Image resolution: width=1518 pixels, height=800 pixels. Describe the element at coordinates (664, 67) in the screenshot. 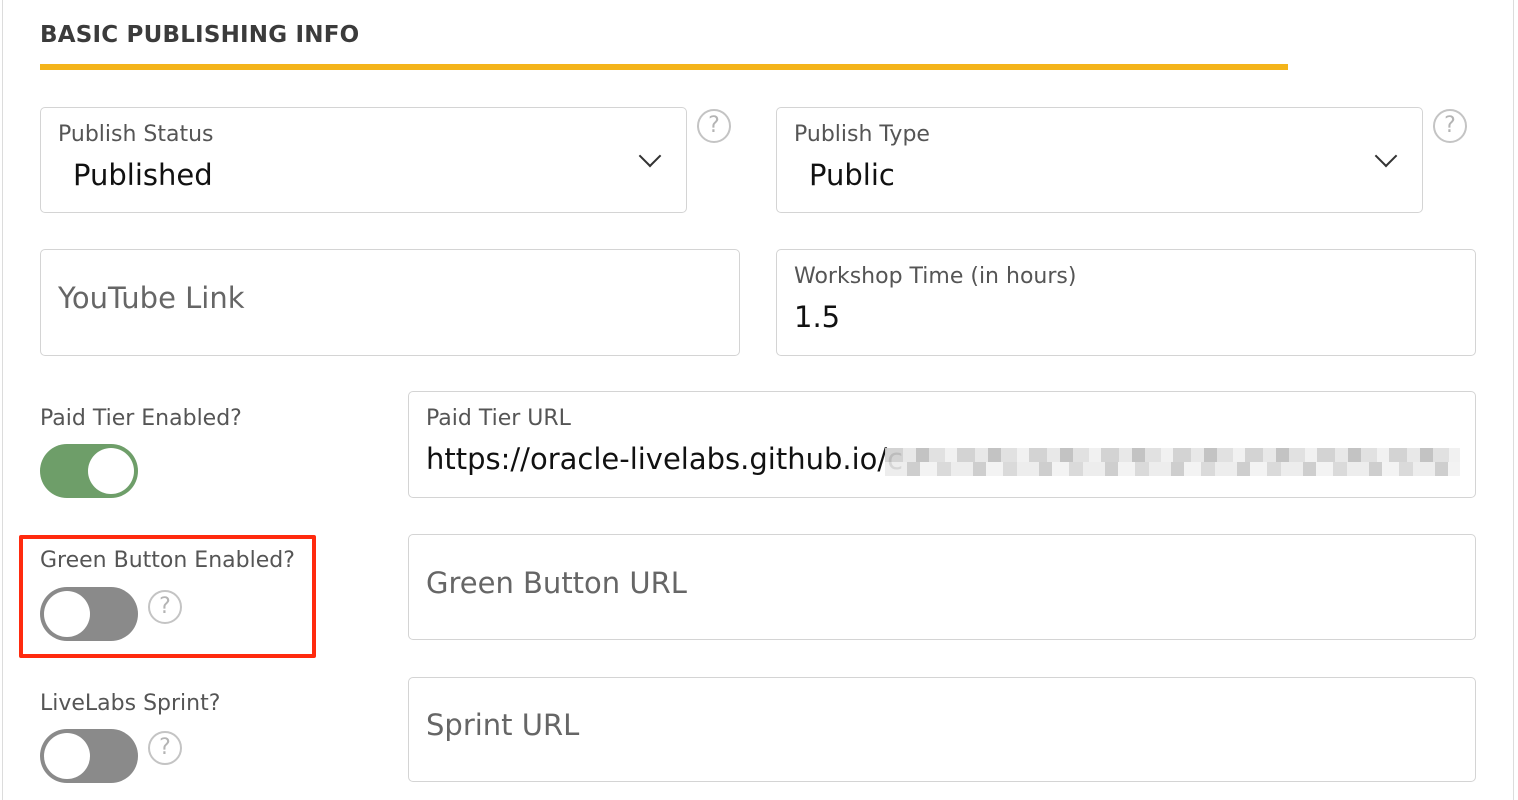

I see `section-title-underline` at that location.